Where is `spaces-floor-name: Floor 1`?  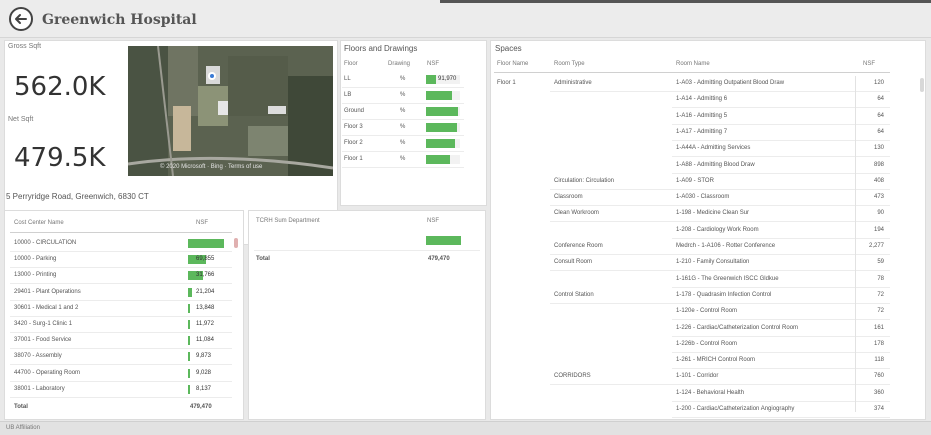 spaces-floor-name: Floor 1 is located at coordinates (506, 83).